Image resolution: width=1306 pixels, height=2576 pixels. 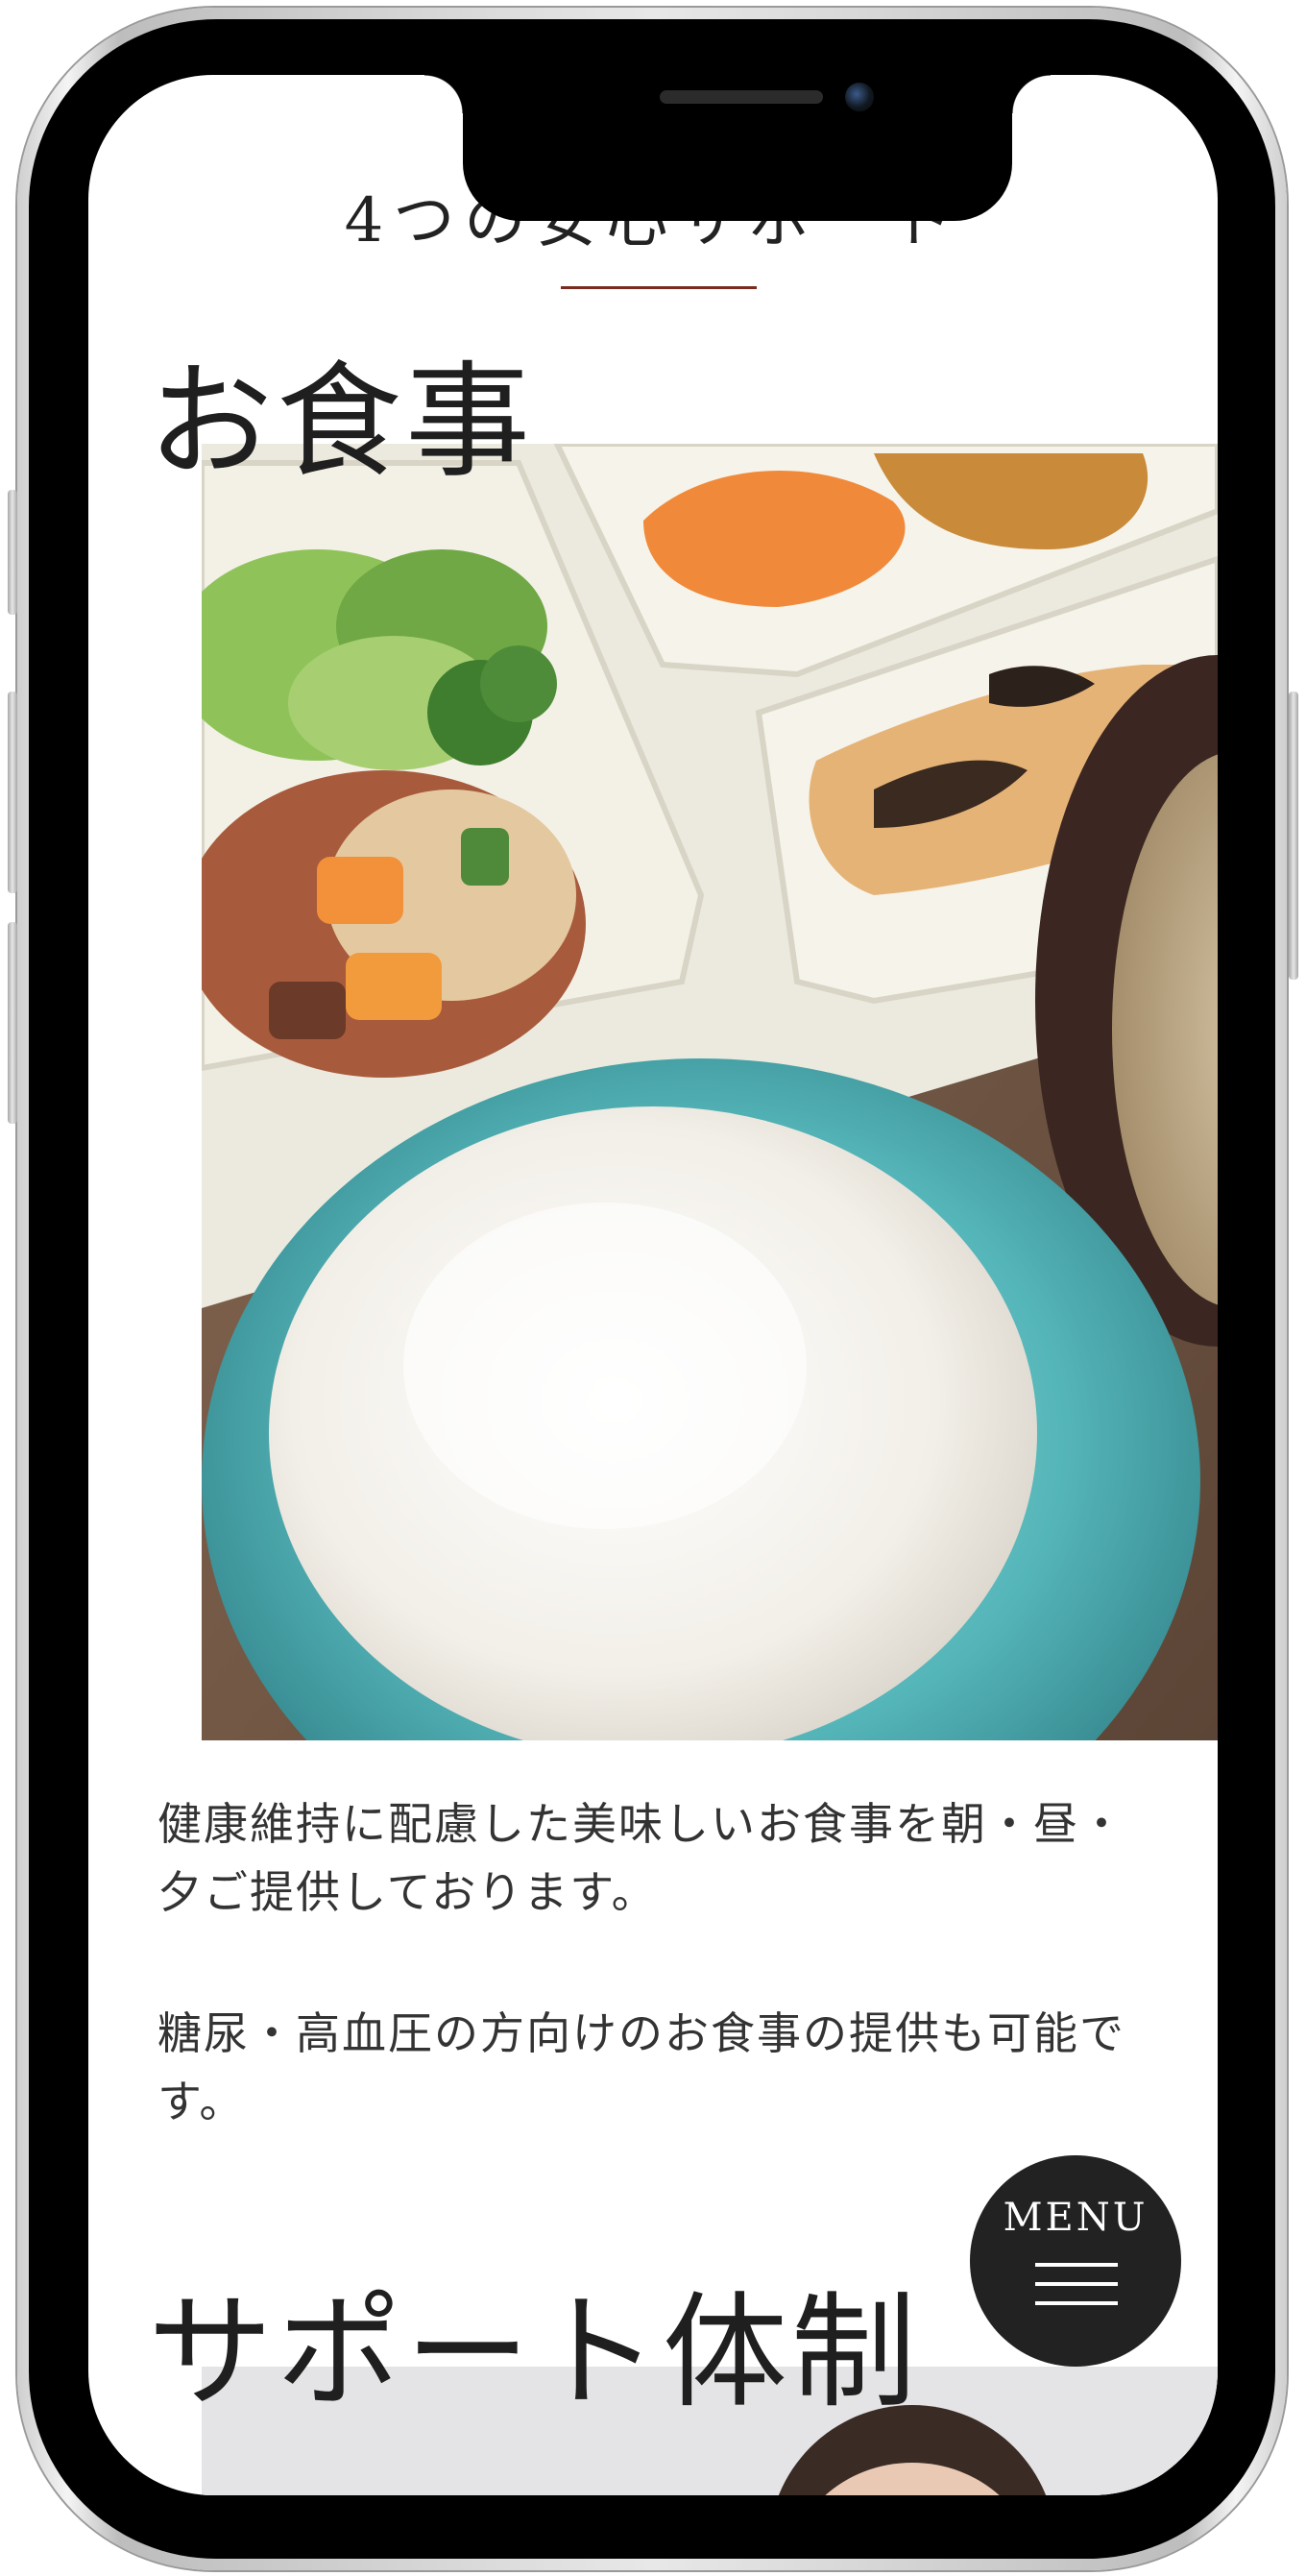 I want to click on meals-paragraph-2: 糖尿・高血圧の方向けのお食事の提供も可能です。, so click(x=641, y=2067).